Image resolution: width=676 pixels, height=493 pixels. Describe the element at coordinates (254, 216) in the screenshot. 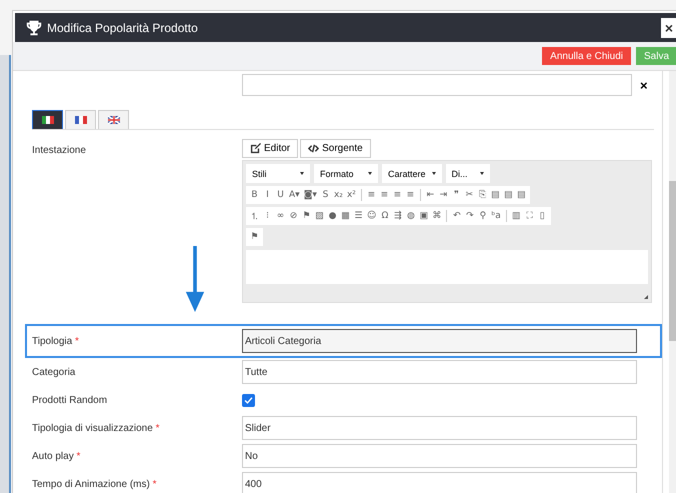

I see `toolbar-button: ⒈` at that location.